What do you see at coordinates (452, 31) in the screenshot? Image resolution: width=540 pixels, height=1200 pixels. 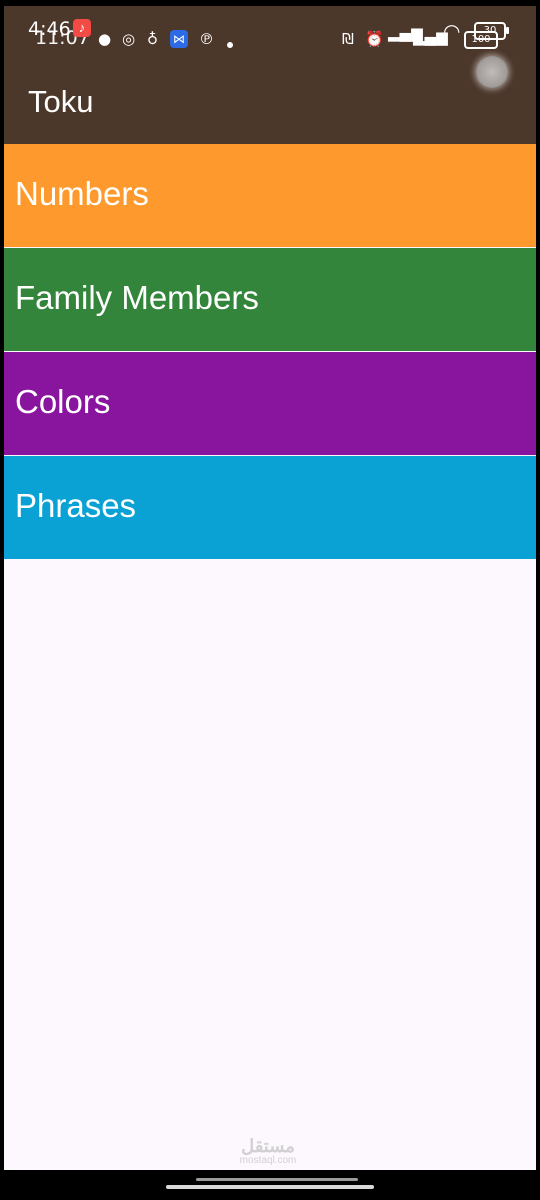 I see `wifi-icon: ◠` at bounding box center [452, 31].